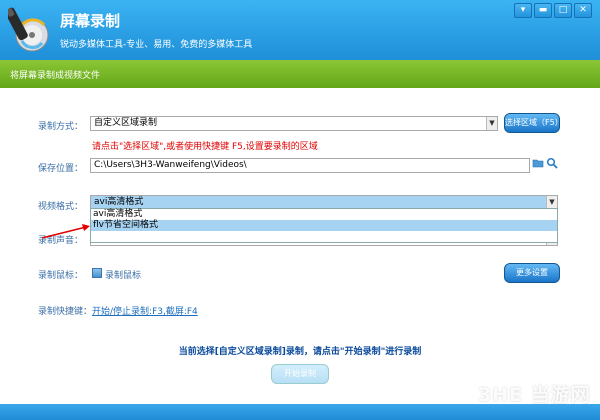 This screenshot has height=420, width=600. Describe the element at coordinates (300, 374) in the screenshot. I see `start-record-button: 开始录制` at that location.